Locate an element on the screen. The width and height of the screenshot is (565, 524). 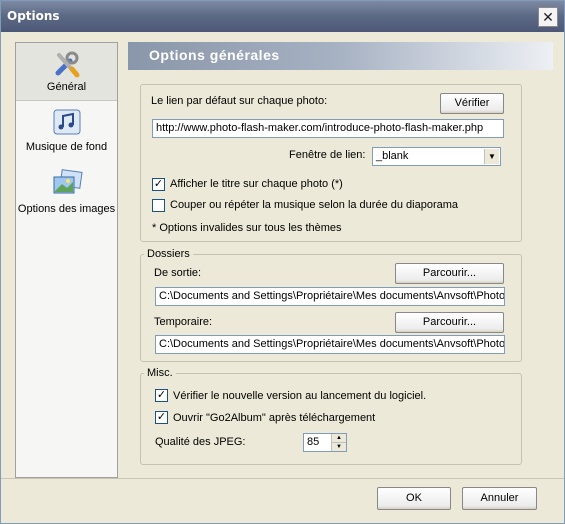
ok-button: OK is located at coordinates (414, 498).